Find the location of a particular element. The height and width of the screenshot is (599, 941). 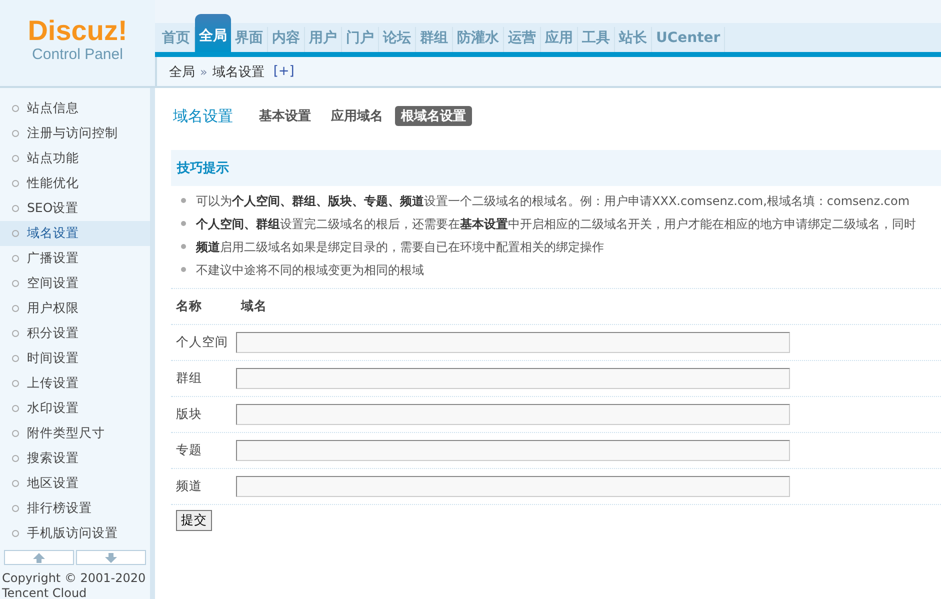

sidebar-item: 地区设置 is located at coordinates (75, 483).